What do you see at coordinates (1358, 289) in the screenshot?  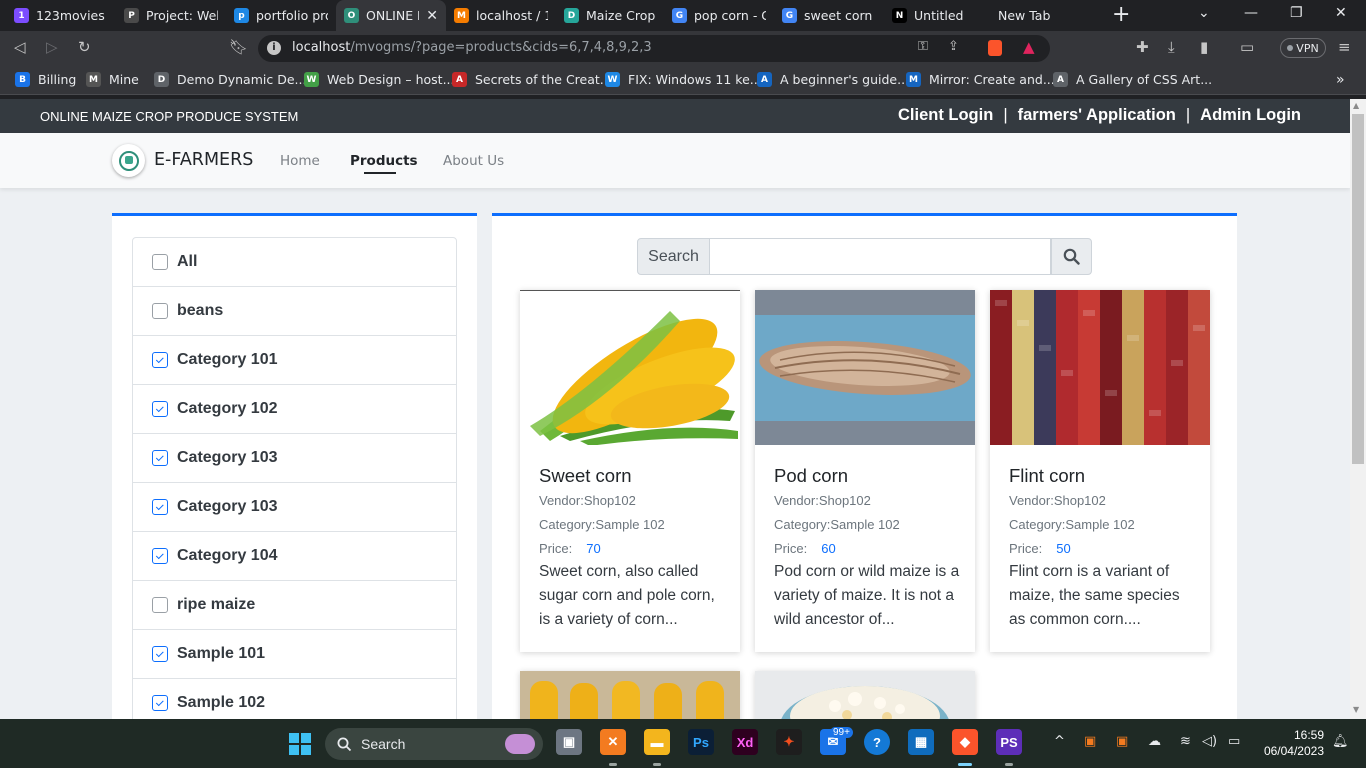 I see `scrollbar-thumb` at bounding box center [1358, 289].